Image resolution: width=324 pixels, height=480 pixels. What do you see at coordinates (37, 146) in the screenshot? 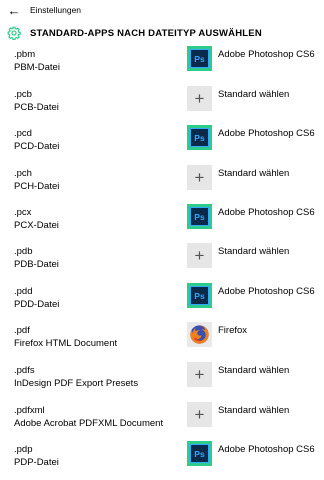
I see `file-description: PCD-Datei` at bounding box center [37, 146].